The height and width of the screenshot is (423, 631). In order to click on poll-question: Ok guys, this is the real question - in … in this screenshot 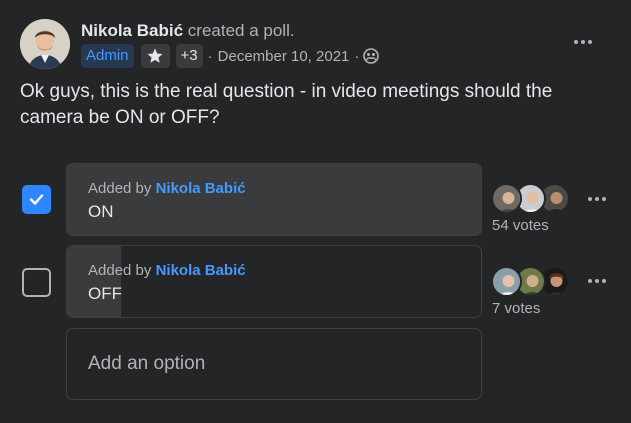, I will do `click(286, 104)`.